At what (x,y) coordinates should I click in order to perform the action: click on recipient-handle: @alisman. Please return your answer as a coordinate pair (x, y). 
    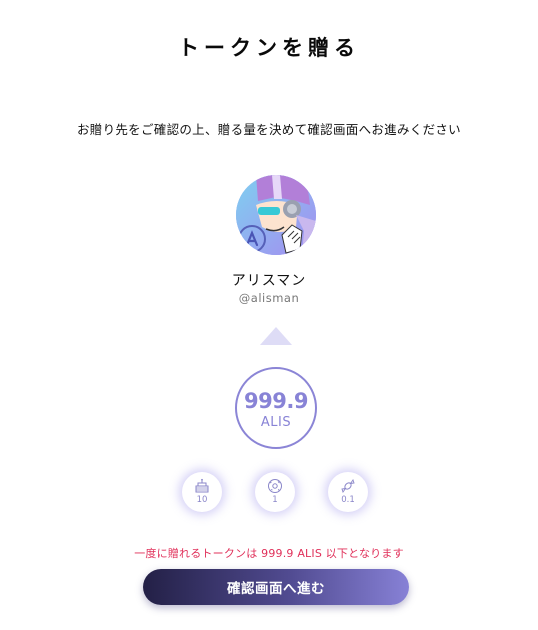
    Looking at the image, I should click on (269, 298).